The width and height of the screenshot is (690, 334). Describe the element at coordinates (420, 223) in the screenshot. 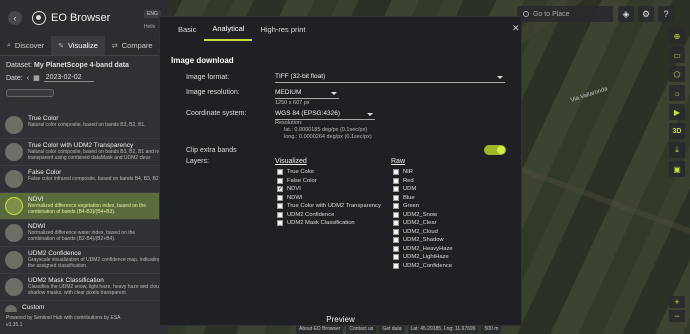

I see `checkbox-label: UDM2_Clear` at that location.